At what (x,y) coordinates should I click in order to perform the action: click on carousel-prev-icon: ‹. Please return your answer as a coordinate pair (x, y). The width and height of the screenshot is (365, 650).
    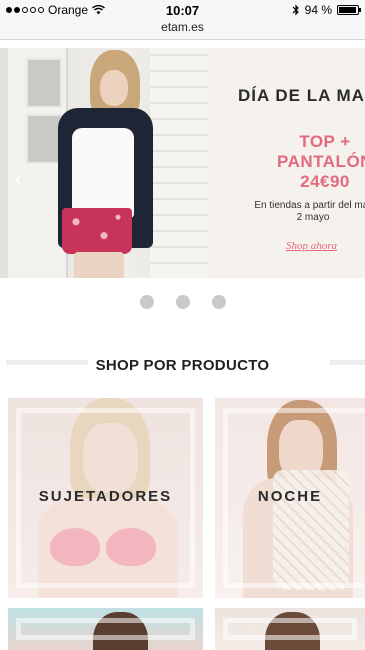
    Looking at the image, I should click on (18, 179).